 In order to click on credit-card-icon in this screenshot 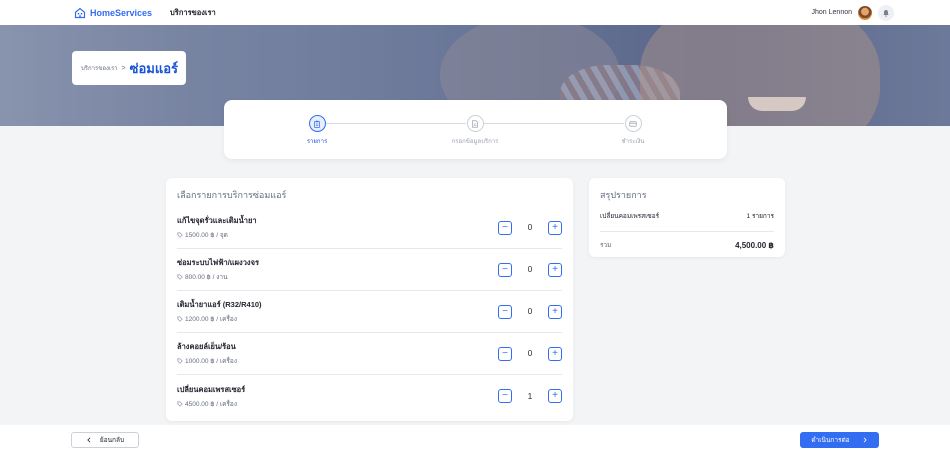, I will do `click(633, 123)`.